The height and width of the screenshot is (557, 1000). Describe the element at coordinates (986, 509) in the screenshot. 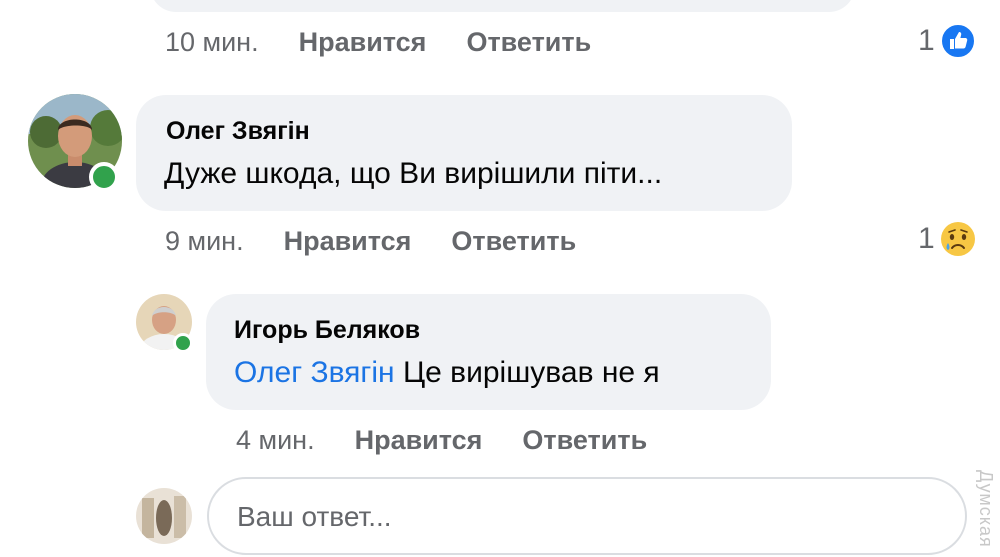

I see `watermark: Думская` at that location.